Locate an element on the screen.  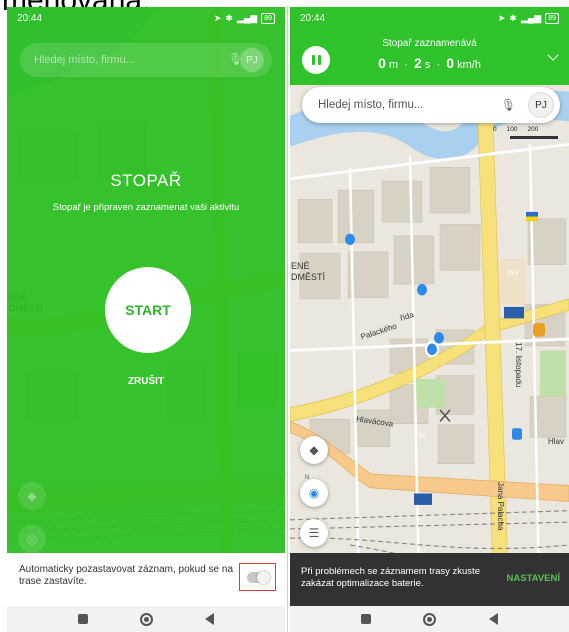
distance-unit: m is located at coordinates (393, 65).